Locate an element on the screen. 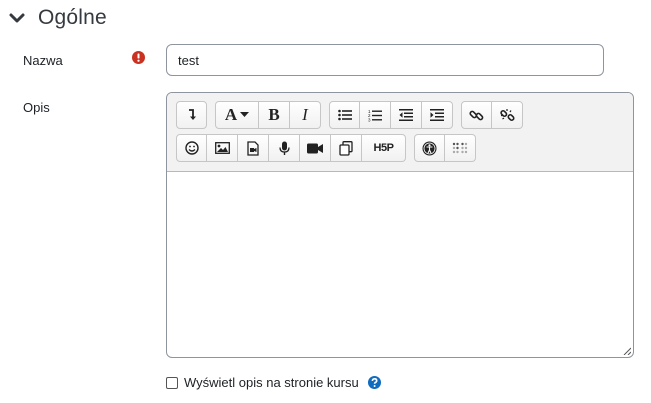 The height and width of the screenshot is (403, 651). media-button is located at coordinates (253, 148).